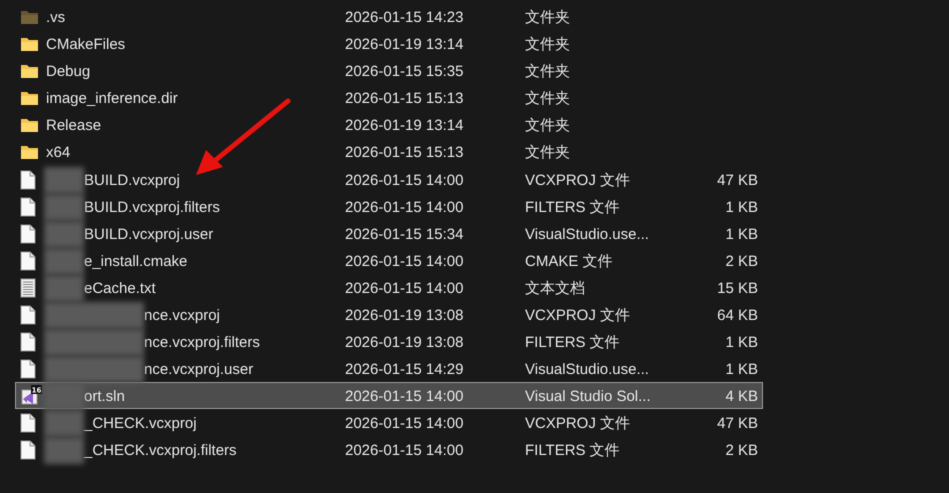  I want to click on modified-date: 2026-01-15 15:34, so click(404, 235).